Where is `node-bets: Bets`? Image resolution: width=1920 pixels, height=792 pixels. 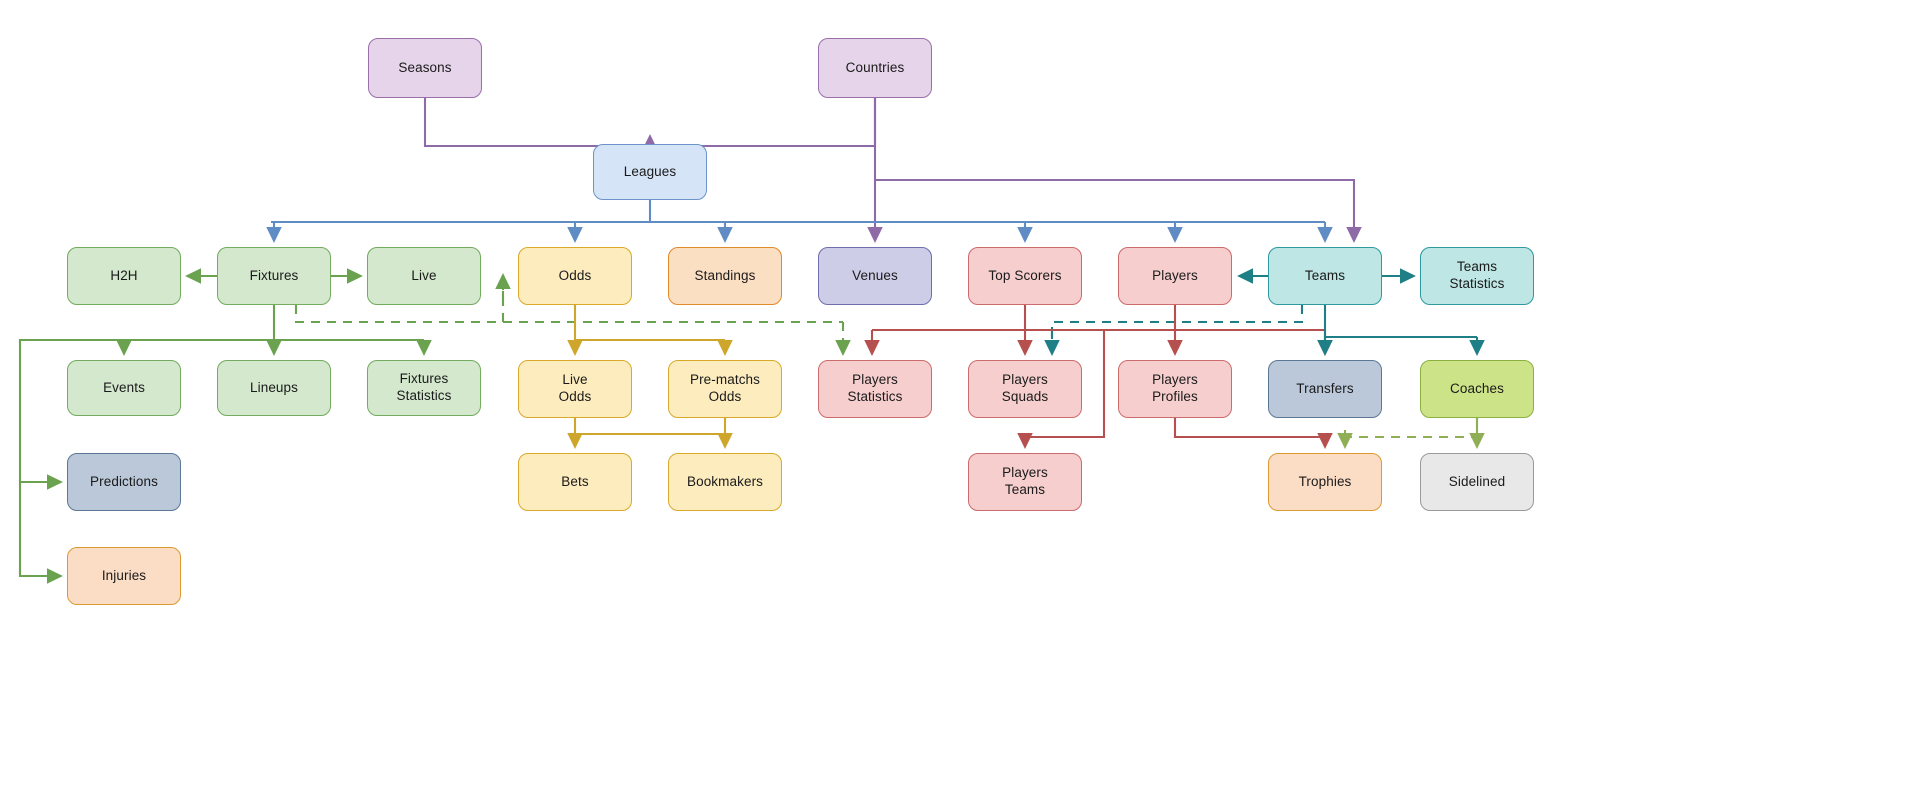
node-bets: Bets is located at coordinates (575, 482).